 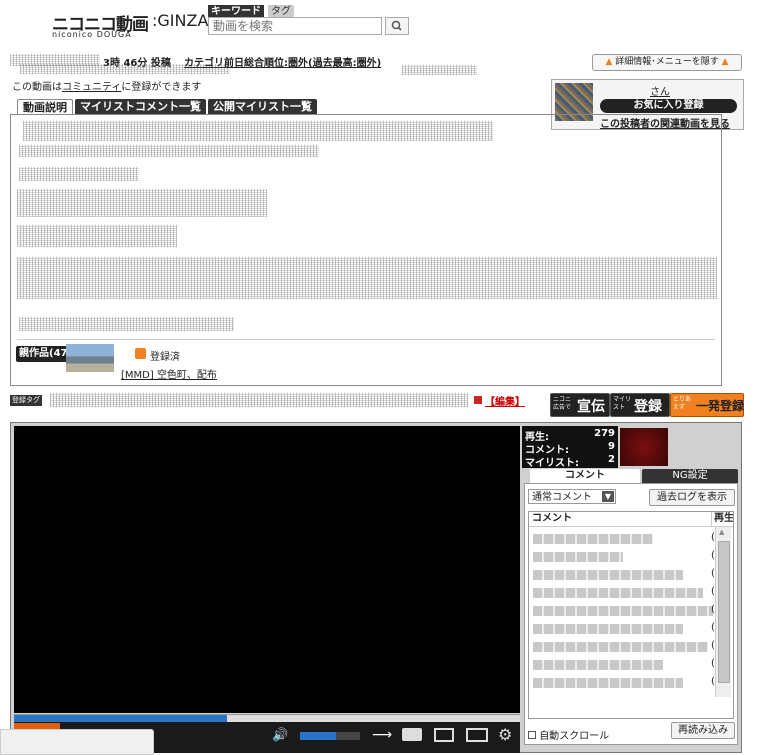 I want to click on hide-details-button: ▲ 詳細情報･メニューを隠す ▲, so click(x=667, y=62).